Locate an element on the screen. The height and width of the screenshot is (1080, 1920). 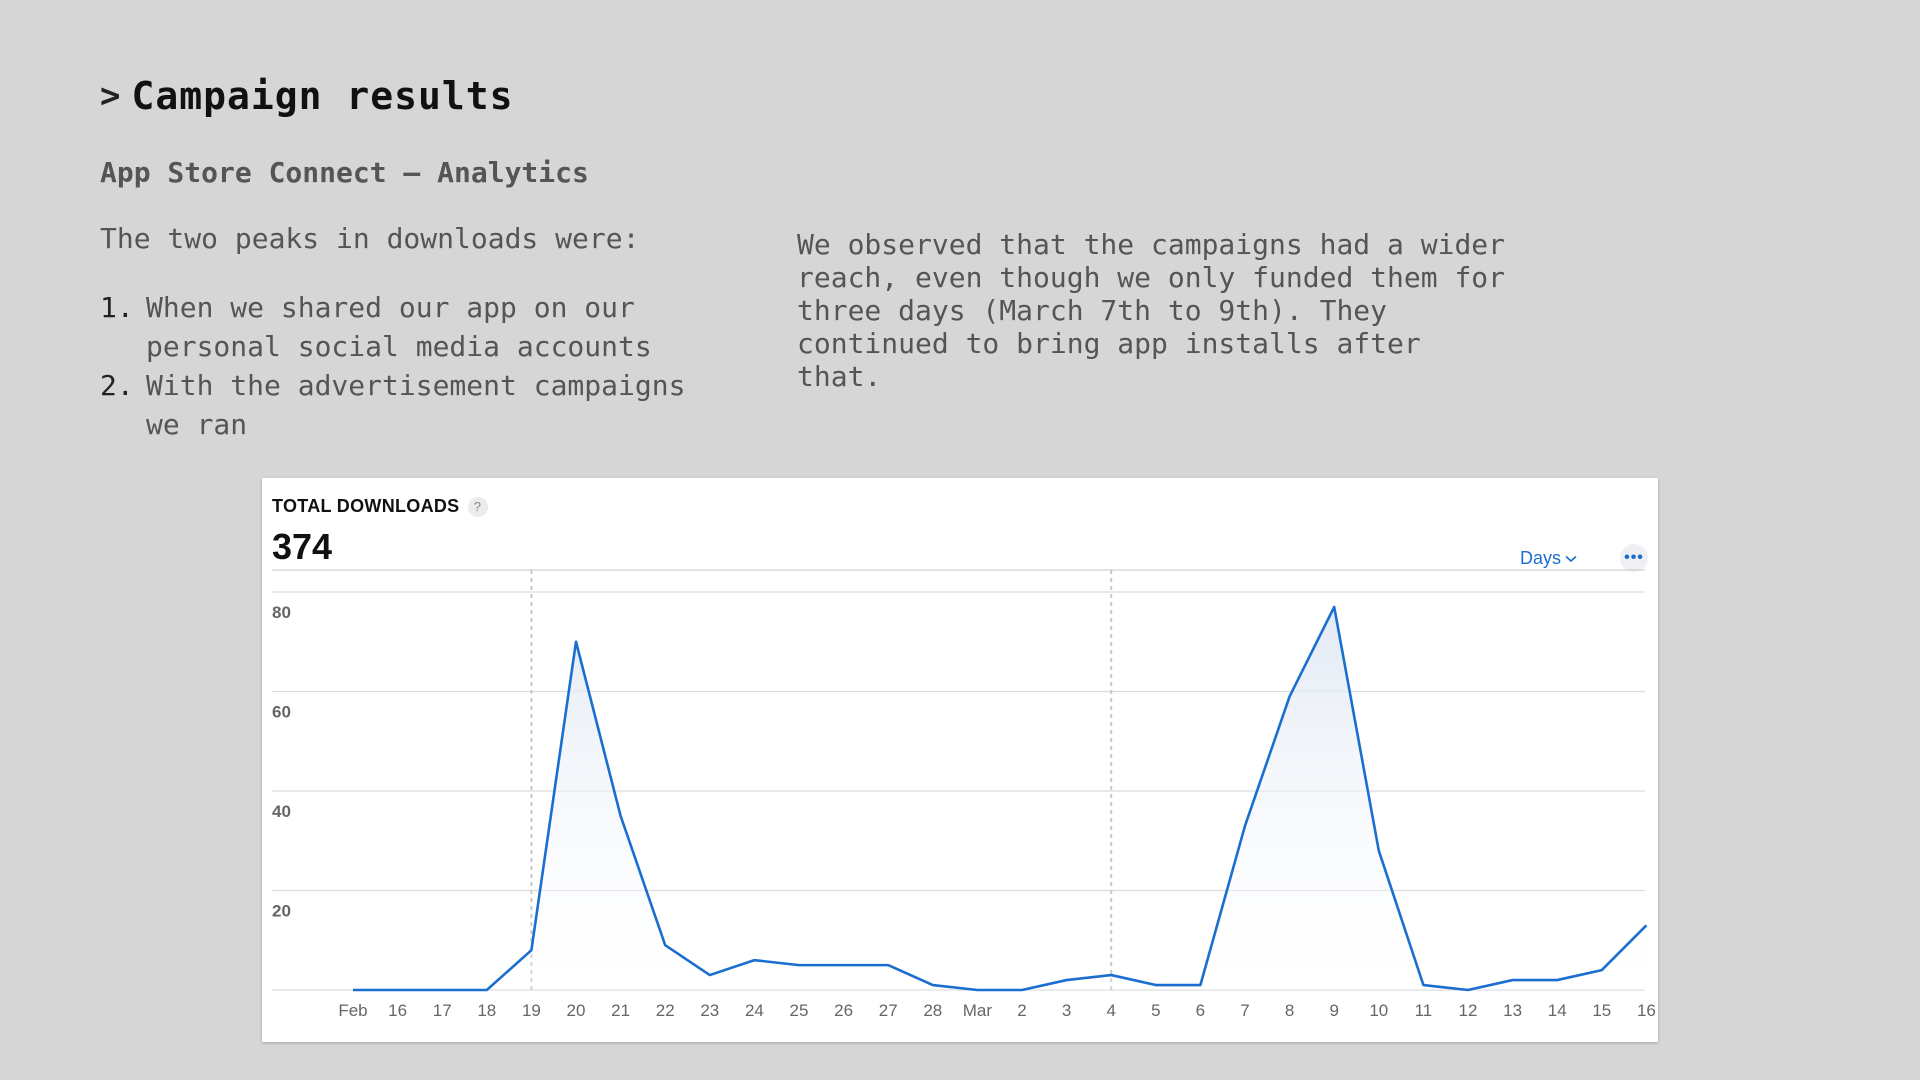
x-tick-label: 9 is located at coordinates (1333, 1010).